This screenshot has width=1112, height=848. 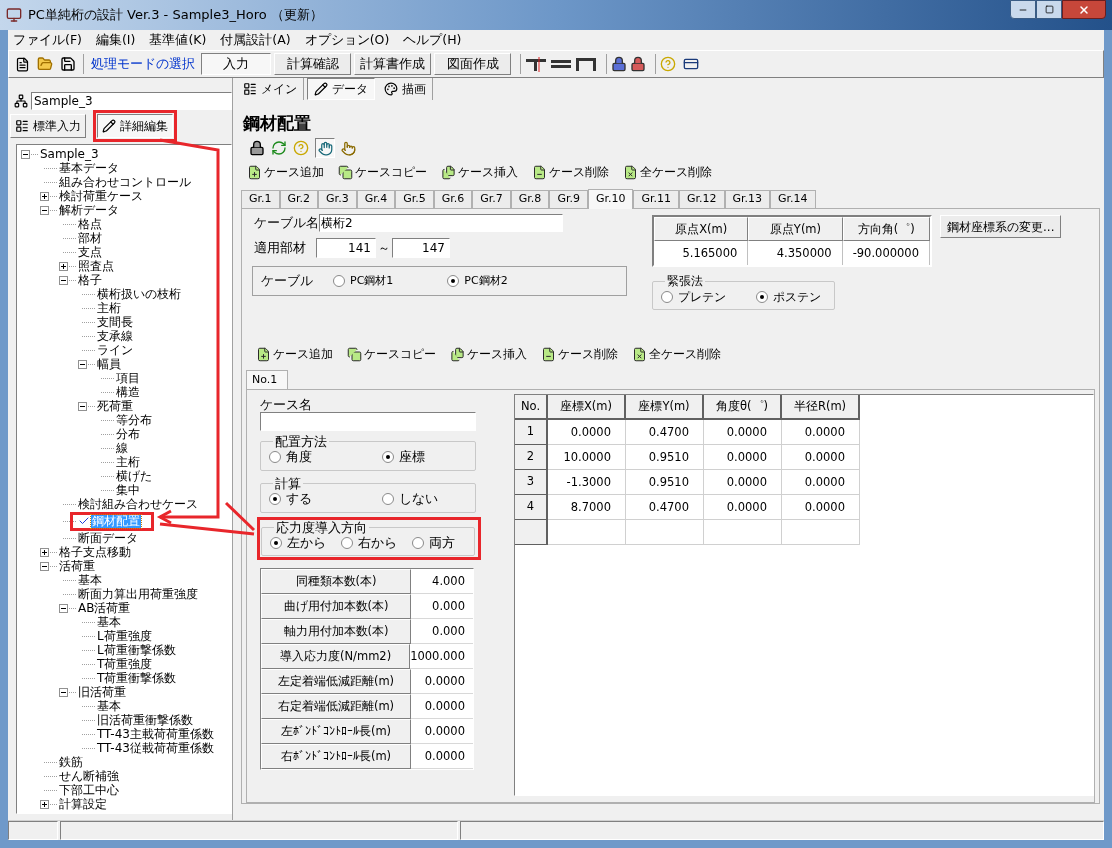 I want to click on group-tab: Gr.10, so click(x=610, y=199).